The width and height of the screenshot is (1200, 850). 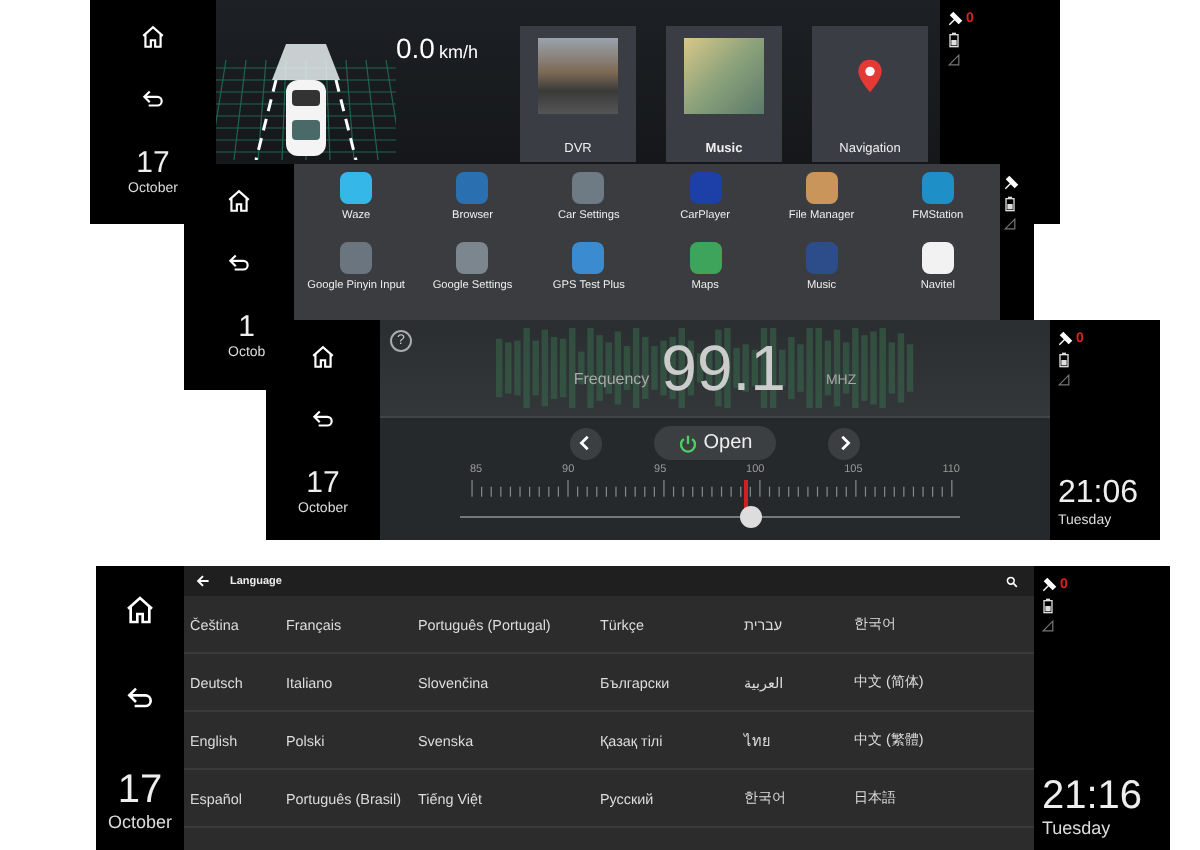 I want to click on map-pin-icon, so click(x=870, y=76).